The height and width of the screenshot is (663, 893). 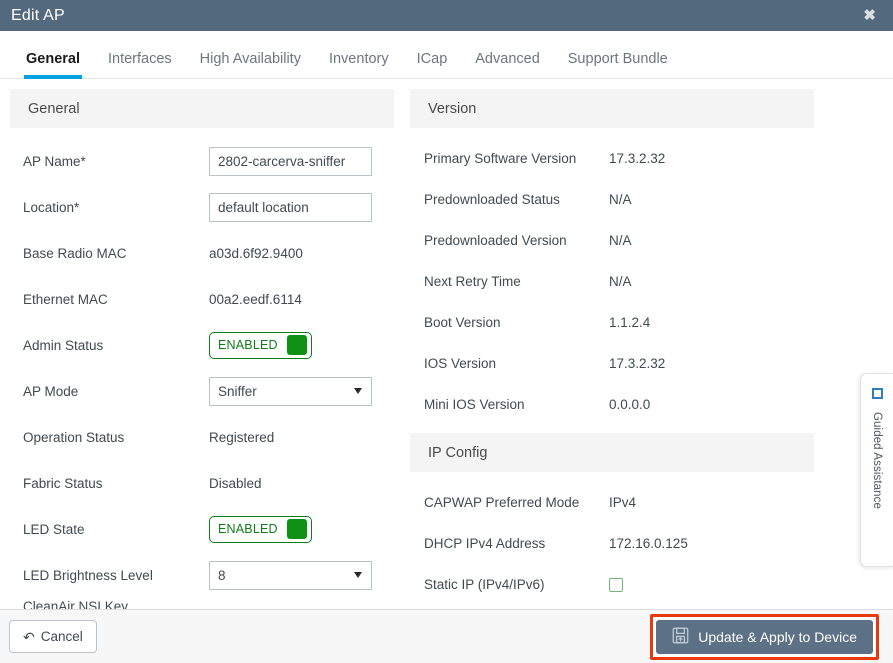 I want to click on field-capwap-preferred-mode: CAPWAP Preferred Mode IPv4, so click(x=612, y=502).